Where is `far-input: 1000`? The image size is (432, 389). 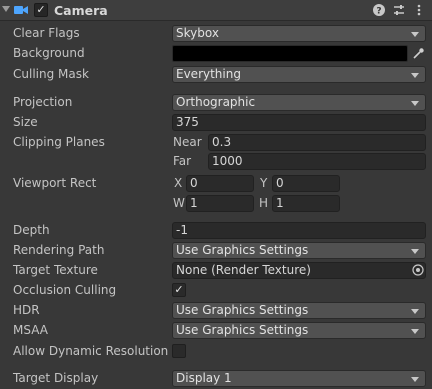
far-input: 1000 is located at coordinates (317, 161).